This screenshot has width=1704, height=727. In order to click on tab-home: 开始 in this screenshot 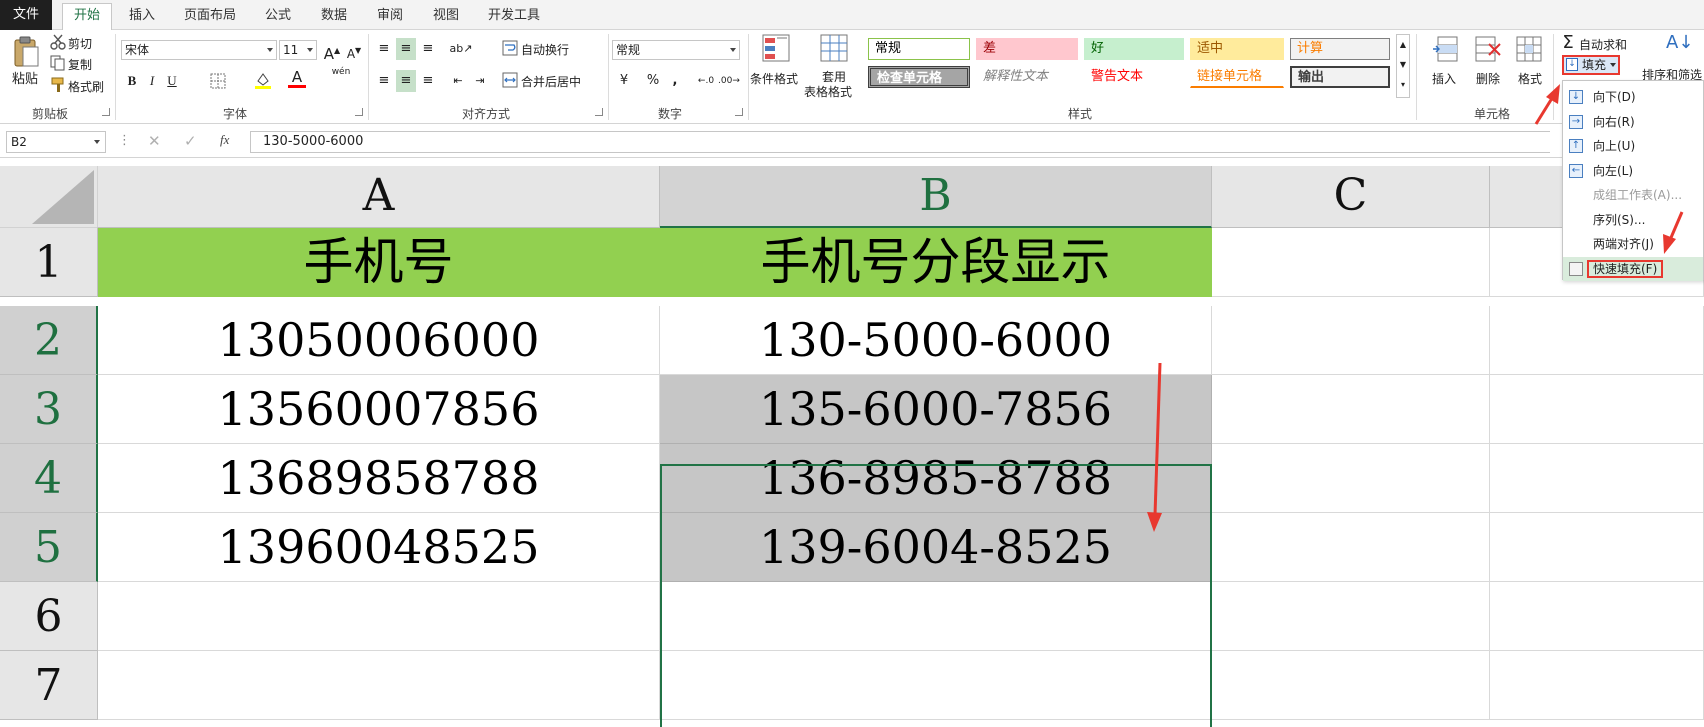, I will do `click(87, 17)`.